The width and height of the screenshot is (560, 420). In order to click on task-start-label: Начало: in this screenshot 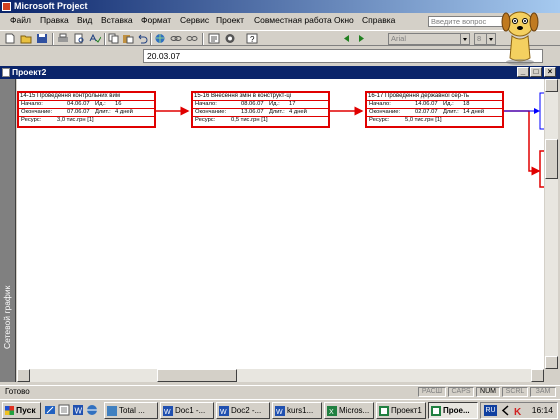, I will do `click(380, 104)`.